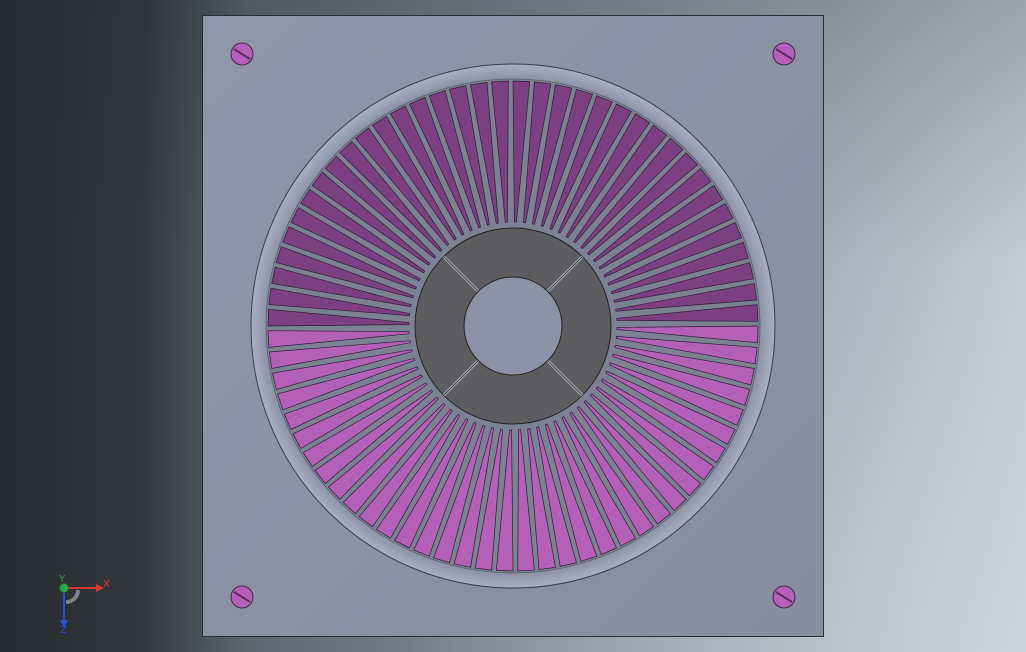  What do you see at coordinates (106, 584) in the screenshot?
I see `x-axis-label: X` at bounding box center [106, 584].